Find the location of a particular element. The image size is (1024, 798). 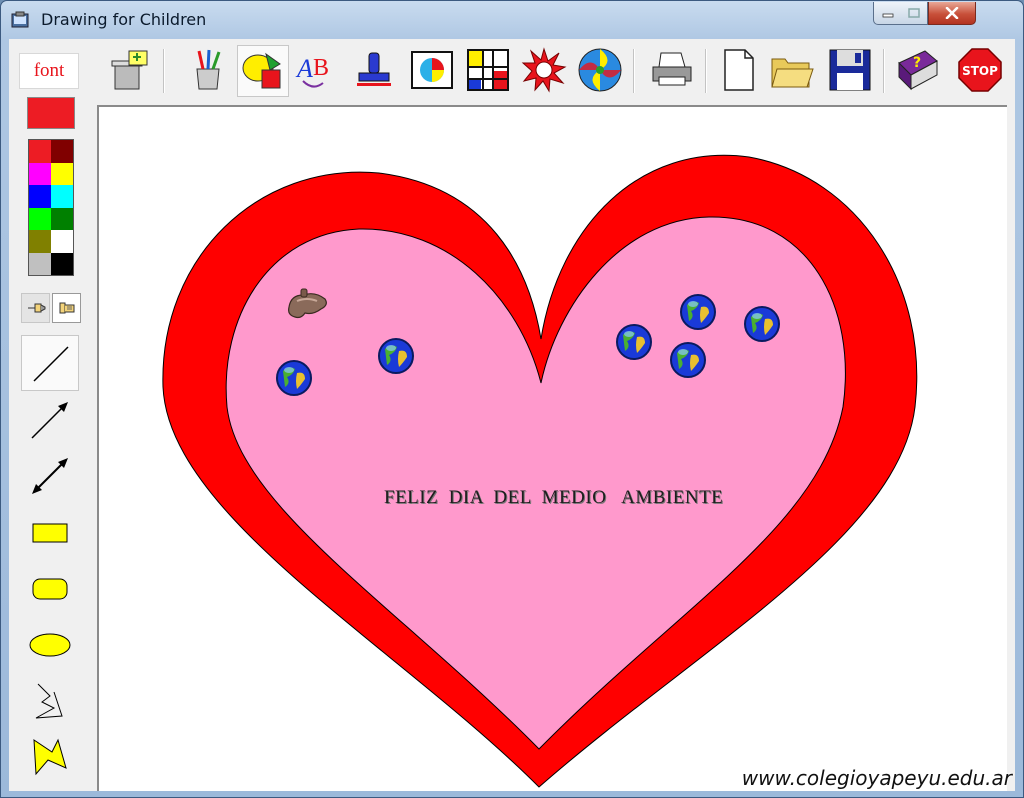

filled-polygon-tool is located at coordinates (50, 756).